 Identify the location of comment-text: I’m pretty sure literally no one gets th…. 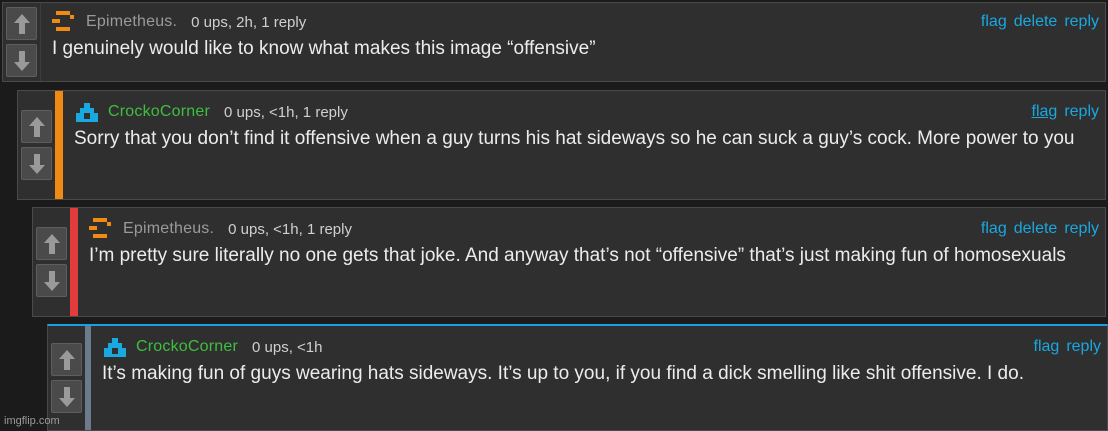
(577, 255).